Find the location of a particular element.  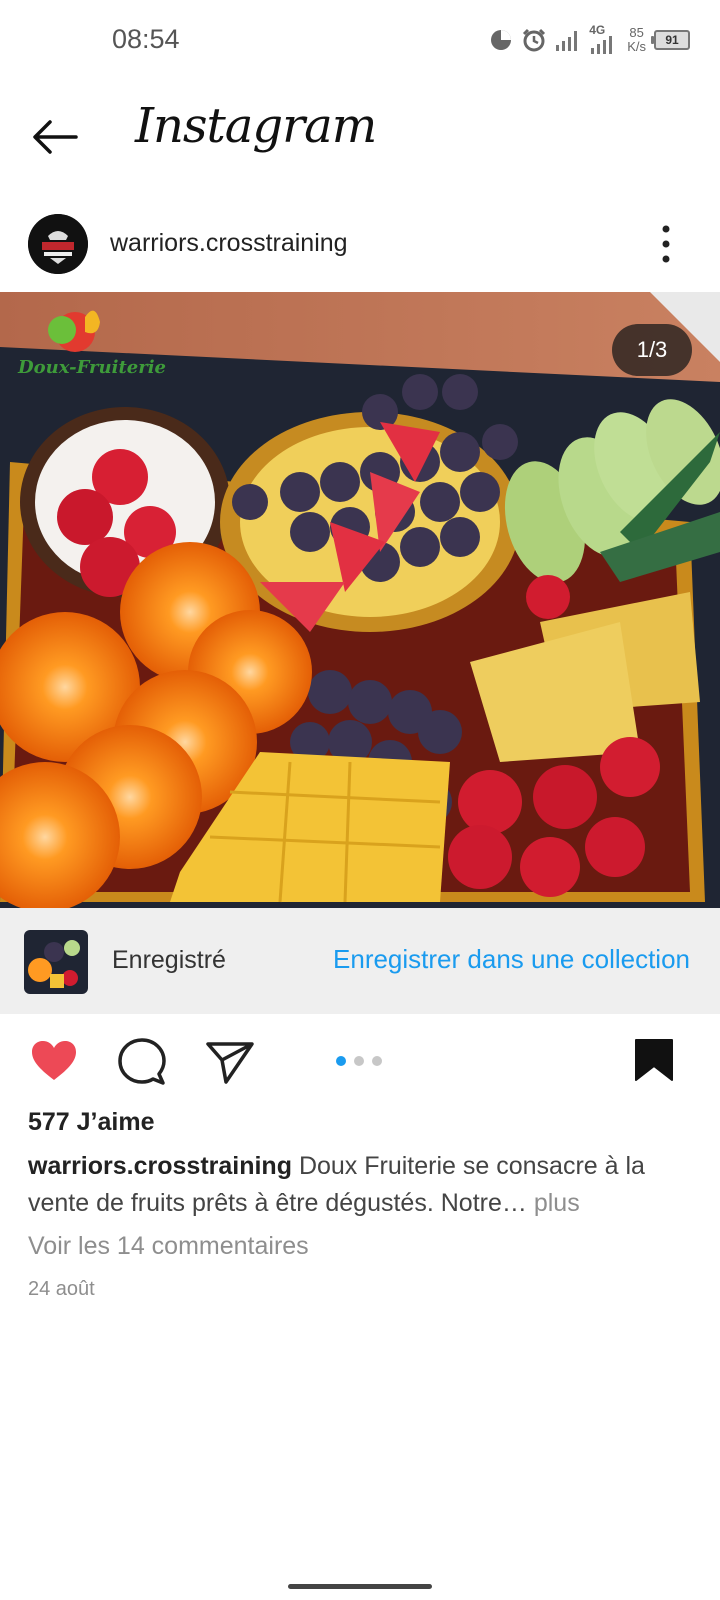

speed-unit: K/s is located at coordinates (636, 46).